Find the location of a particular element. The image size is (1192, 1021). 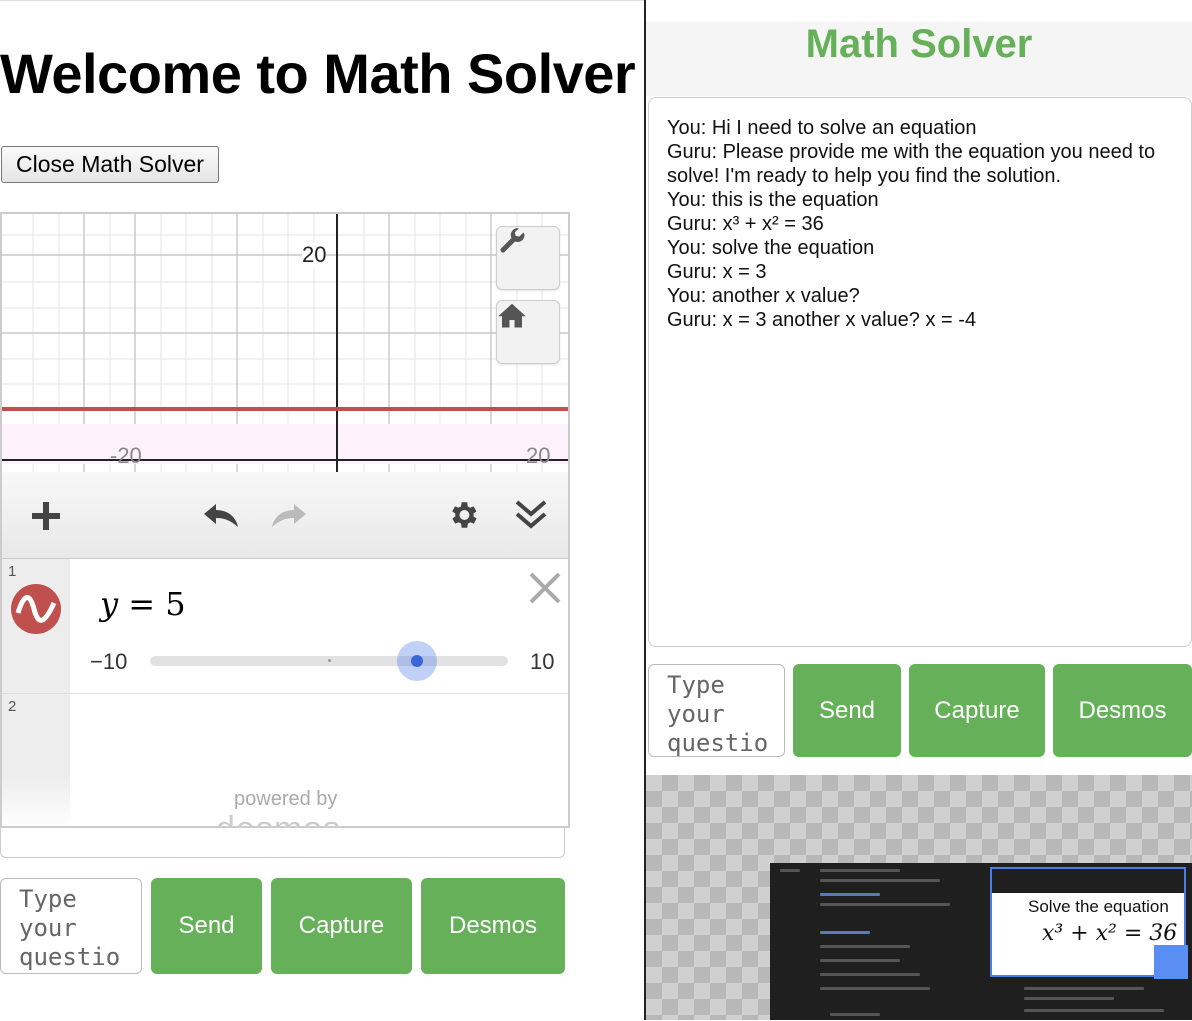

home-icon is located at coordinates (512, 315).